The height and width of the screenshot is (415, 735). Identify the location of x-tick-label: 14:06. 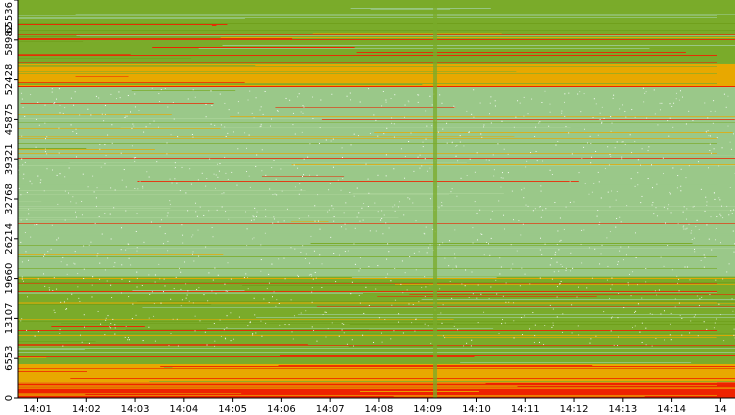
(281, 409).